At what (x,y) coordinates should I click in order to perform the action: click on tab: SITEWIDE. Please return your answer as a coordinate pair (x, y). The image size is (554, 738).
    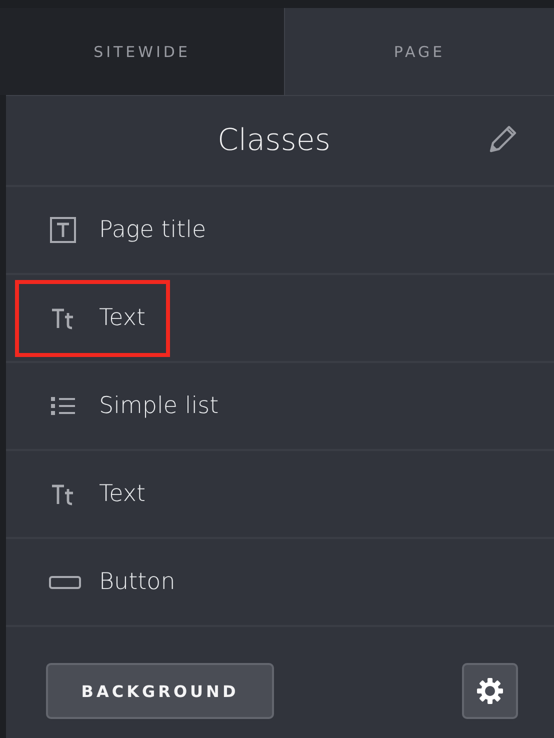
    Looking at the image, I should click on (142, 51).